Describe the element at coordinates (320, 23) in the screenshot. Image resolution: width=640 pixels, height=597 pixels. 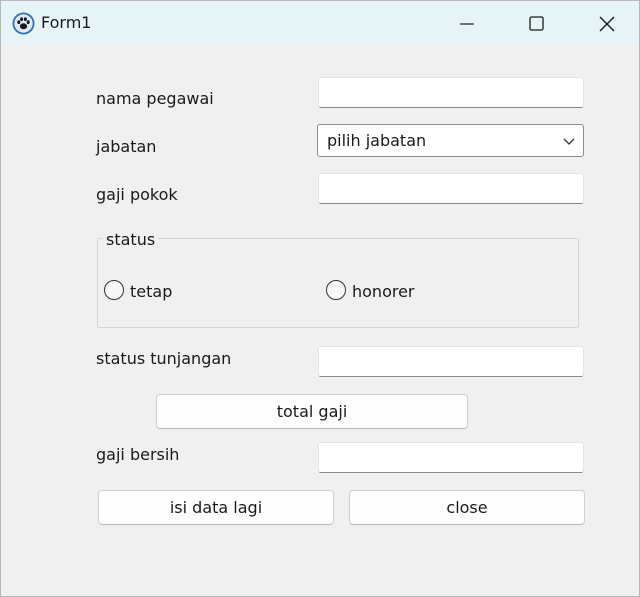
I see `title-bar: Form1` at that location.